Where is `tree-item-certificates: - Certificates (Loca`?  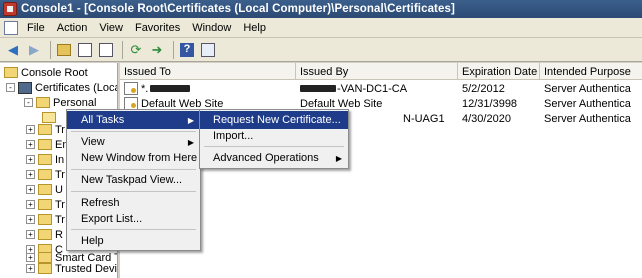
tree-item-certificates: - Certificates (Loca is located at coordinates (62, 87).